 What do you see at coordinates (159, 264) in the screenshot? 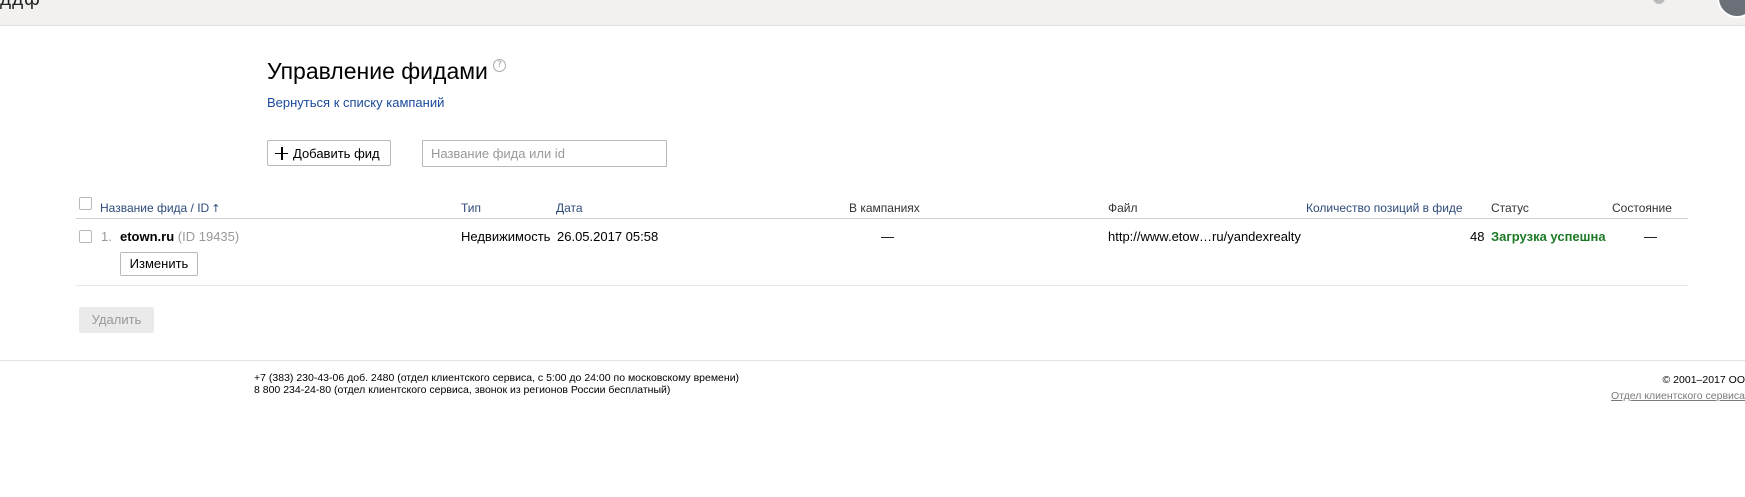
I see `edit-feed-button: Изменить` at bounding box center [159, 264].